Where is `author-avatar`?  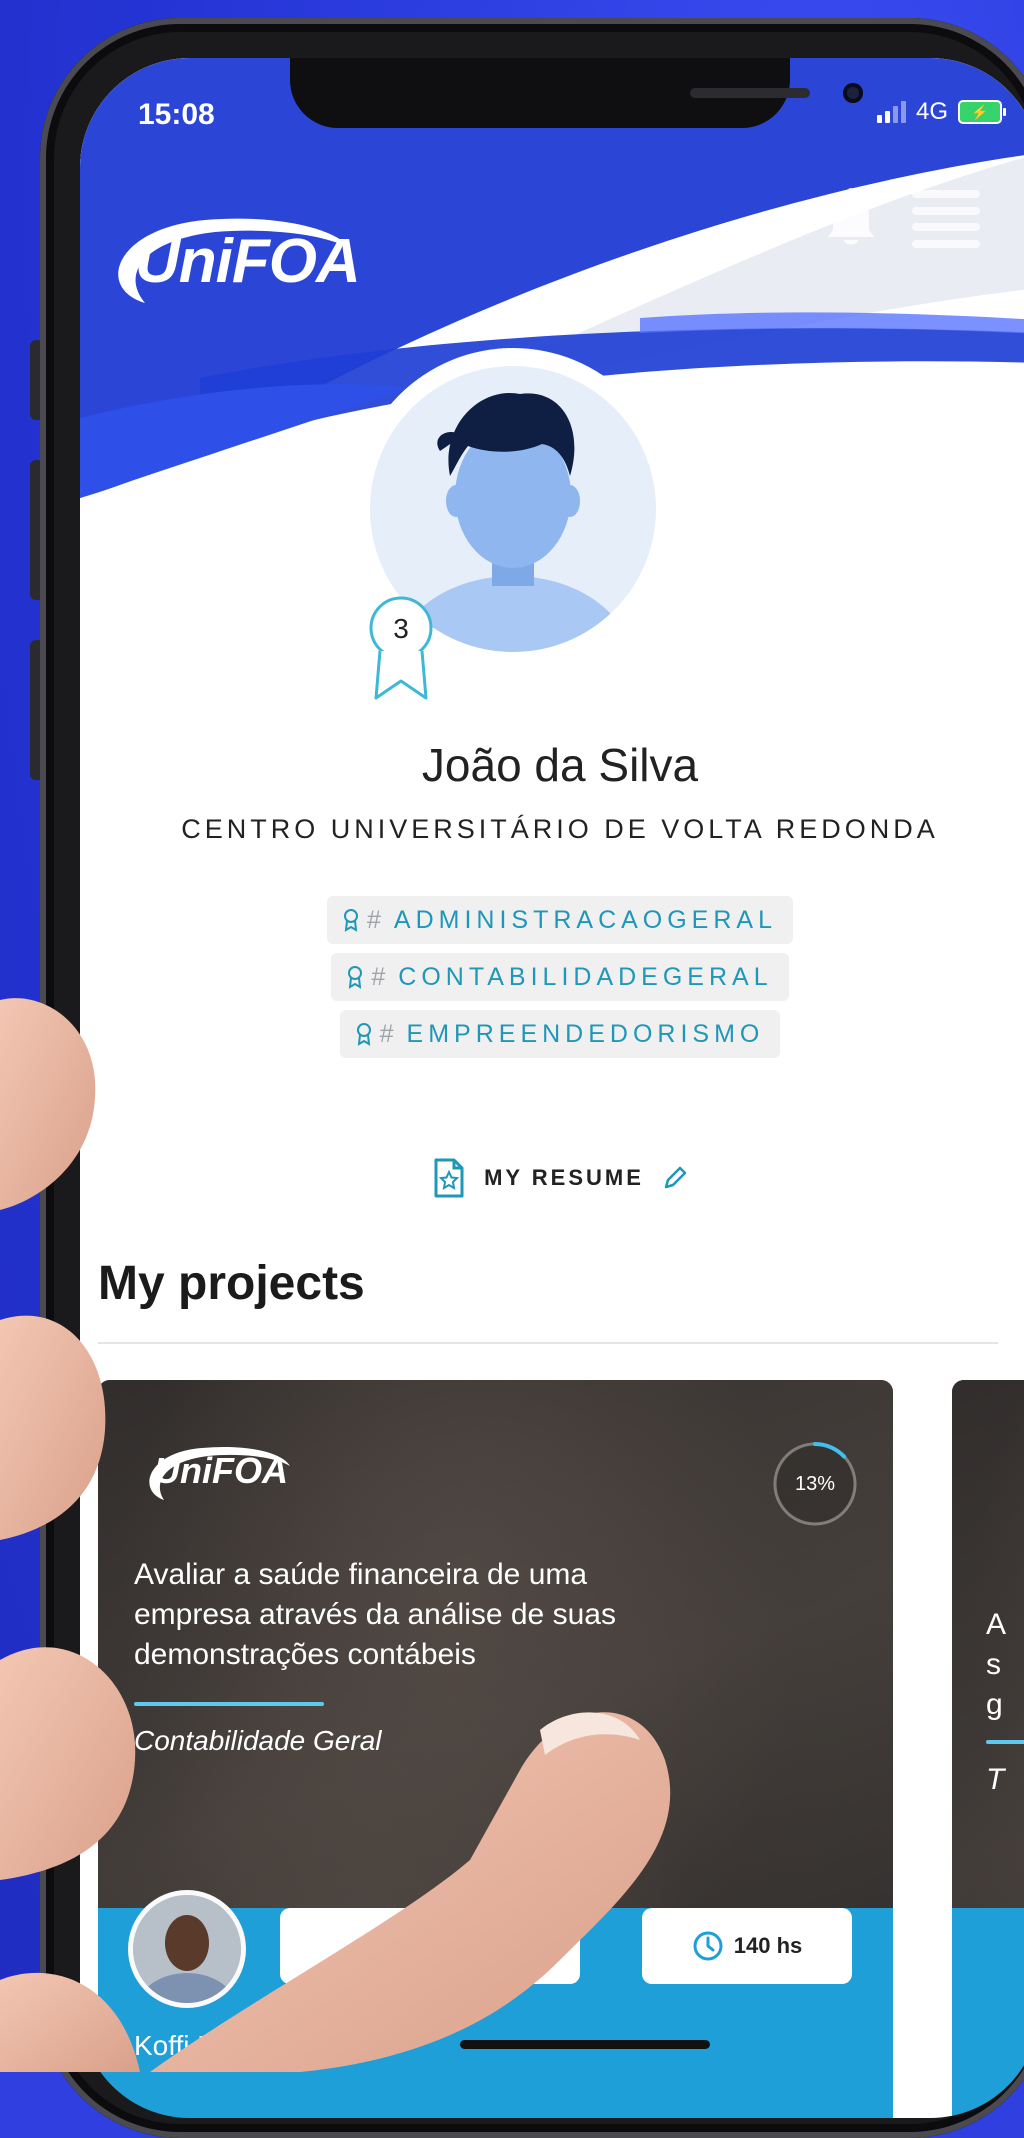
author-avatar is located at coordinates (187, 1949).